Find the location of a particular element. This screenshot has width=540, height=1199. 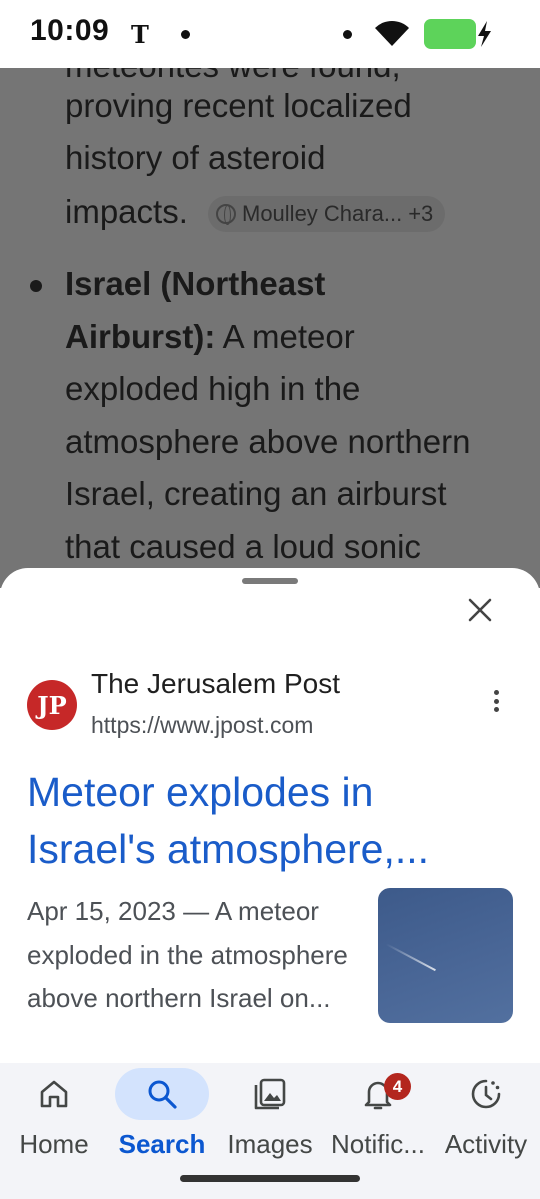

article-line: history of asteroid is located at coordinates (195, 157).